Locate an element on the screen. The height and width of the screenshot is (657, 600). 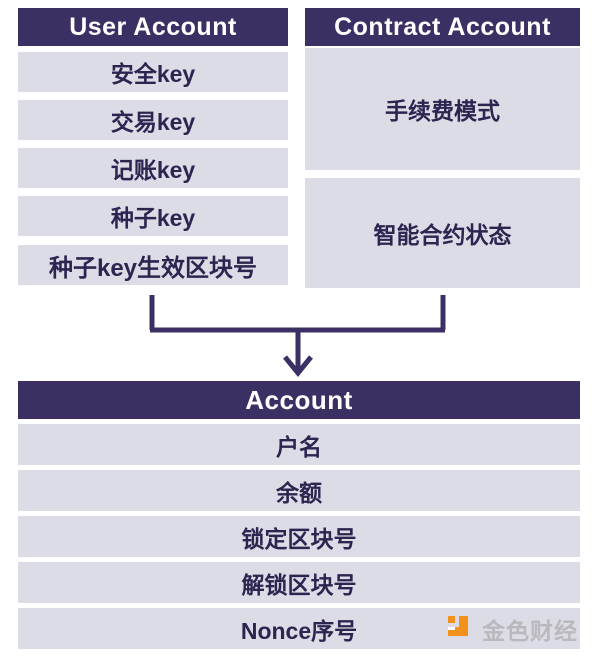
account-row: Nonce序号 is located at coordinates (299, 628).